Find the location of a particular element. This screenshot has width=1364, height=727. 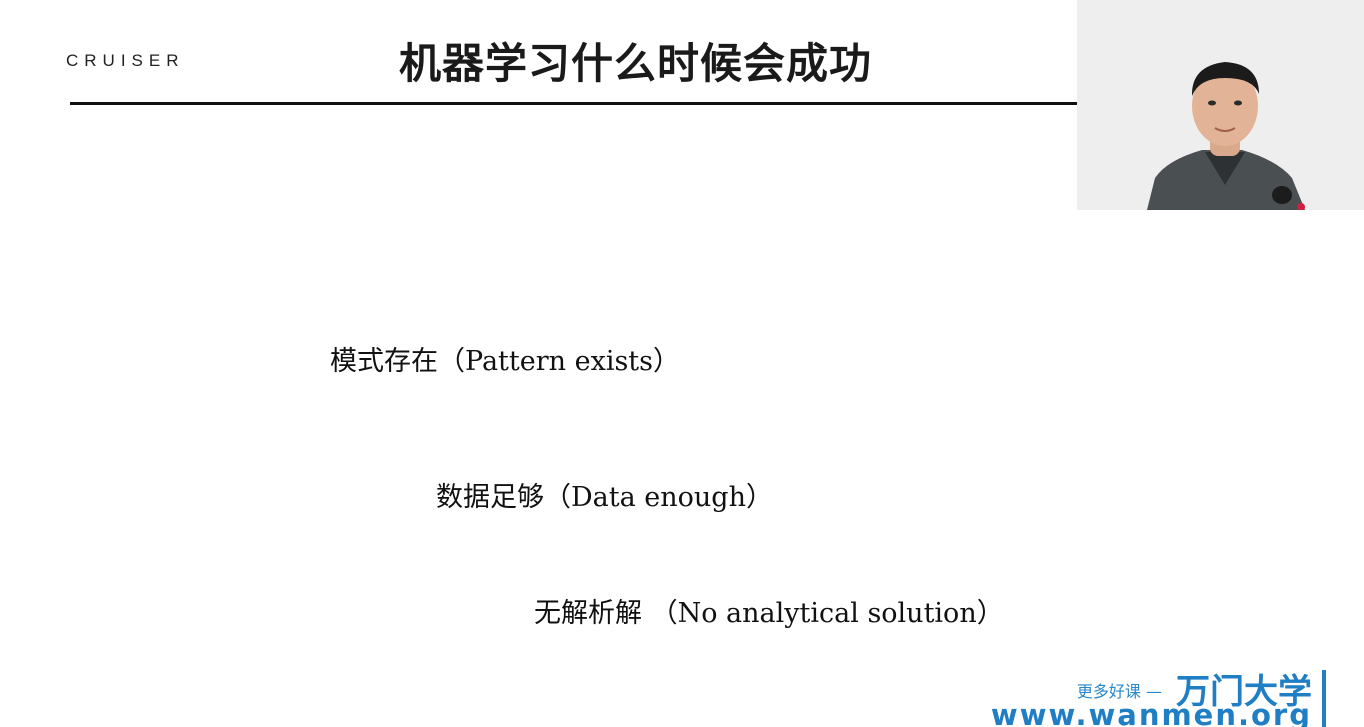

watermark-divider is located at coordinates (1324, 698).